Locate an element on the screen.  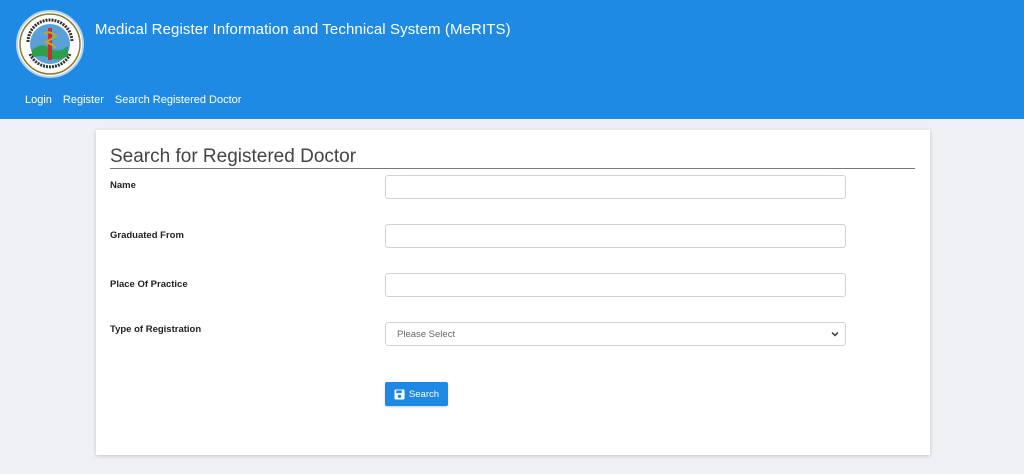
search-button: Search is located at coordinates (416, 394).